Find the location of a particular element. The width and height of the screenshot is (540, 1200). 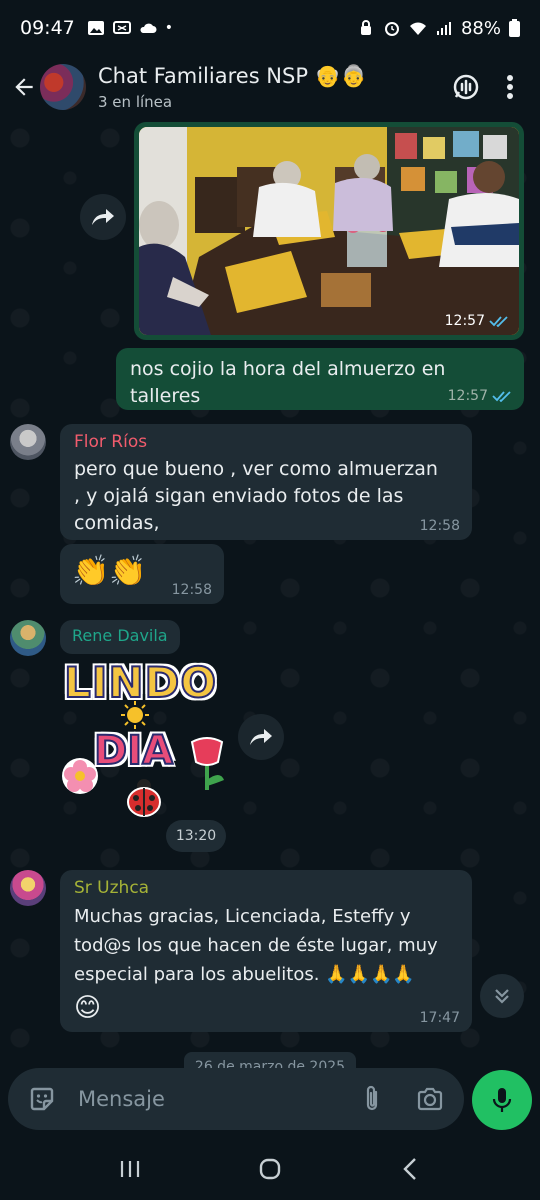

smile-emoji: 😊 is located at coordinates (88, 1008).